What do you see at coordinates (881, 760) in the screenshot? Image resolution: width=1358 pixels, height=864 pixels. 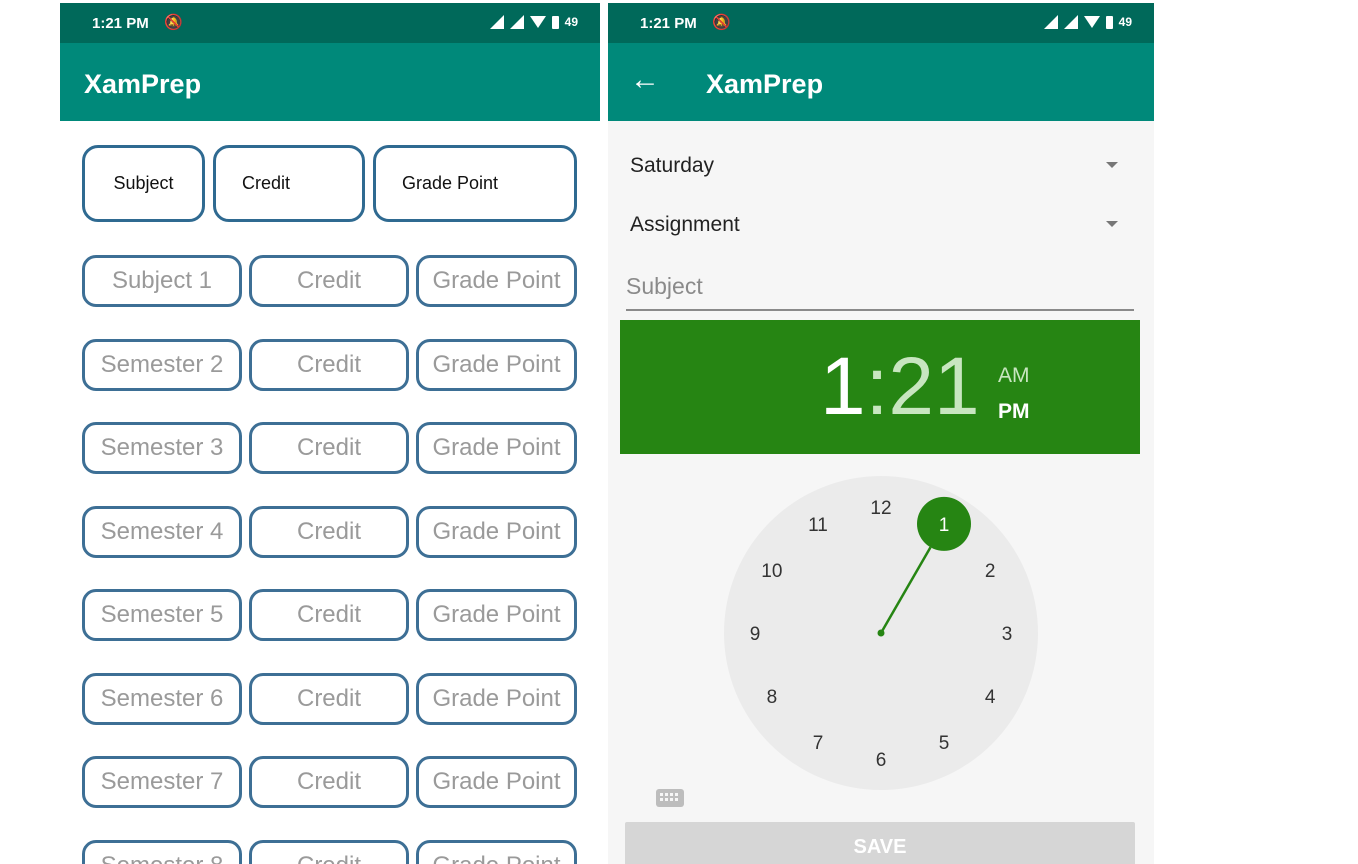 I see `dial-hour-6: 6` at bounding box center [881, 760].